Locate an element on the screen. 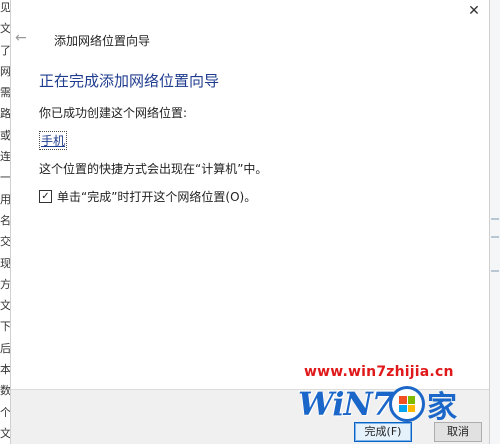 This screenshot has height=444, width=500. bg-char: 方 is located at coordinates (5, 284).